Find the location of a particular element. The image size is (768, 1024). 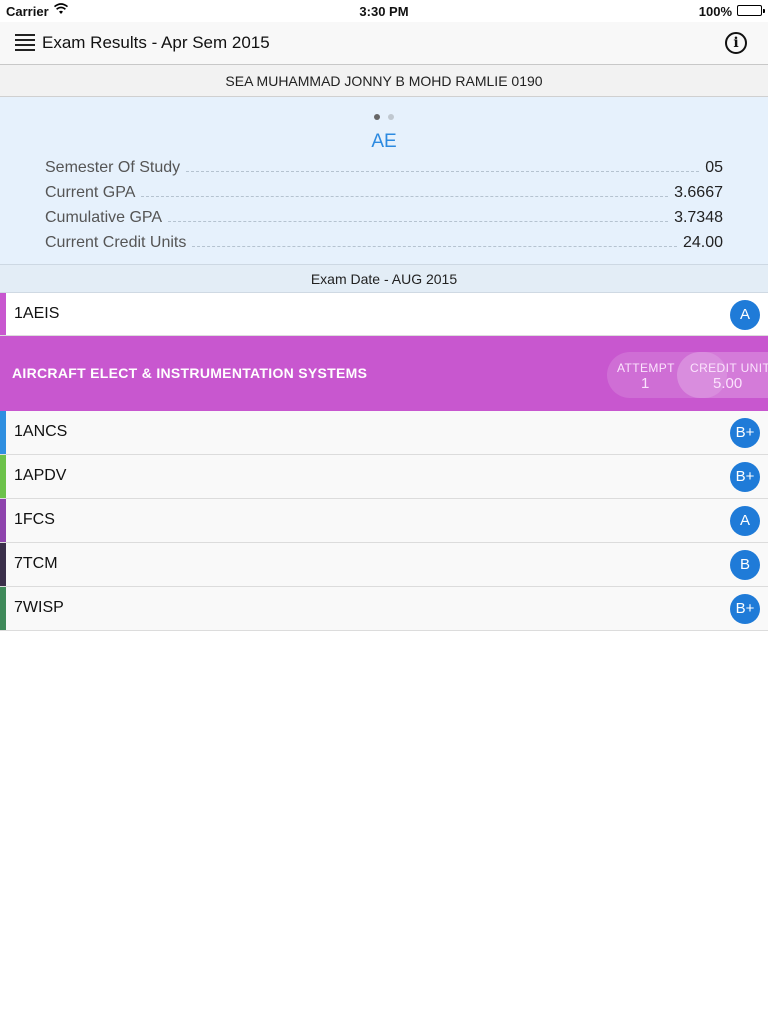

credit-unit-pill: CREDIT UNIT 5.00 is located at coordinates (722, 375).